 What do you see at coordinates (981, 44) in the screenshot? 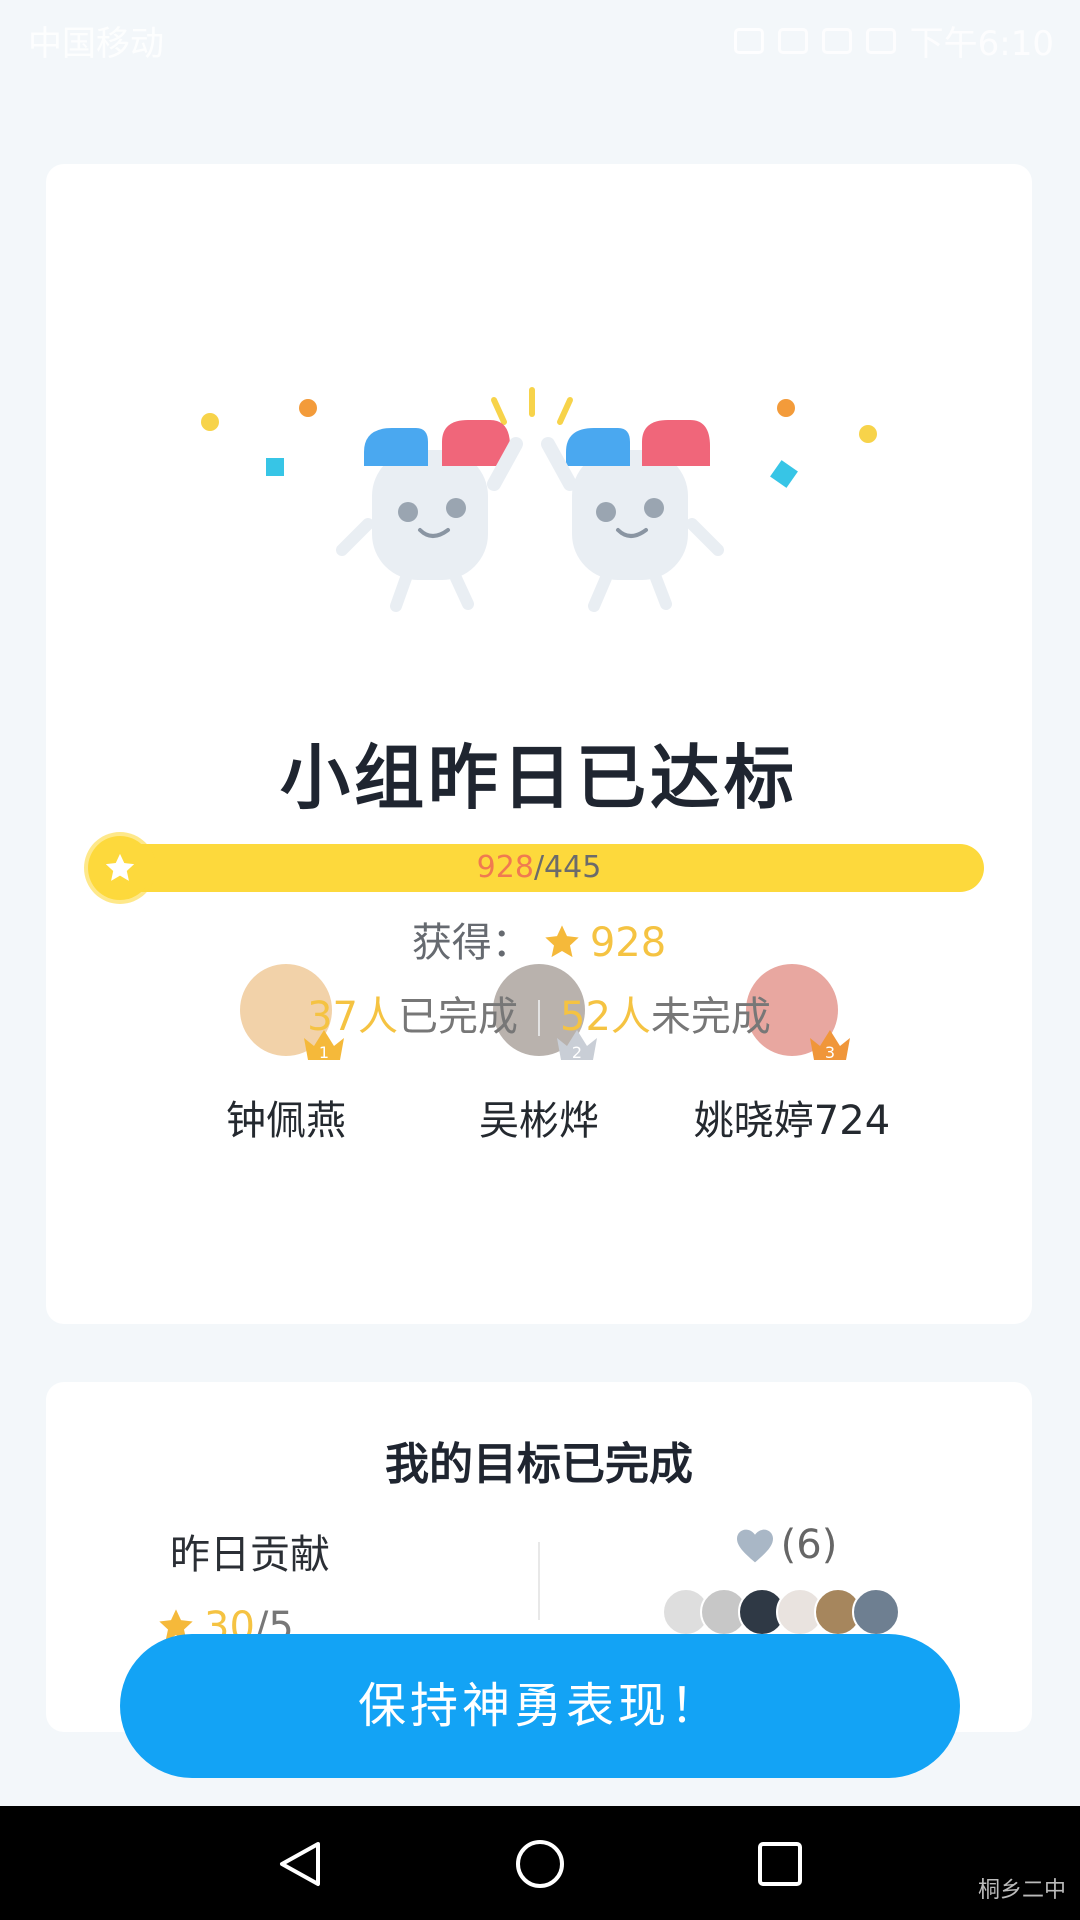
I see `clock: 下午6:10` at bounding box center [981, 44].